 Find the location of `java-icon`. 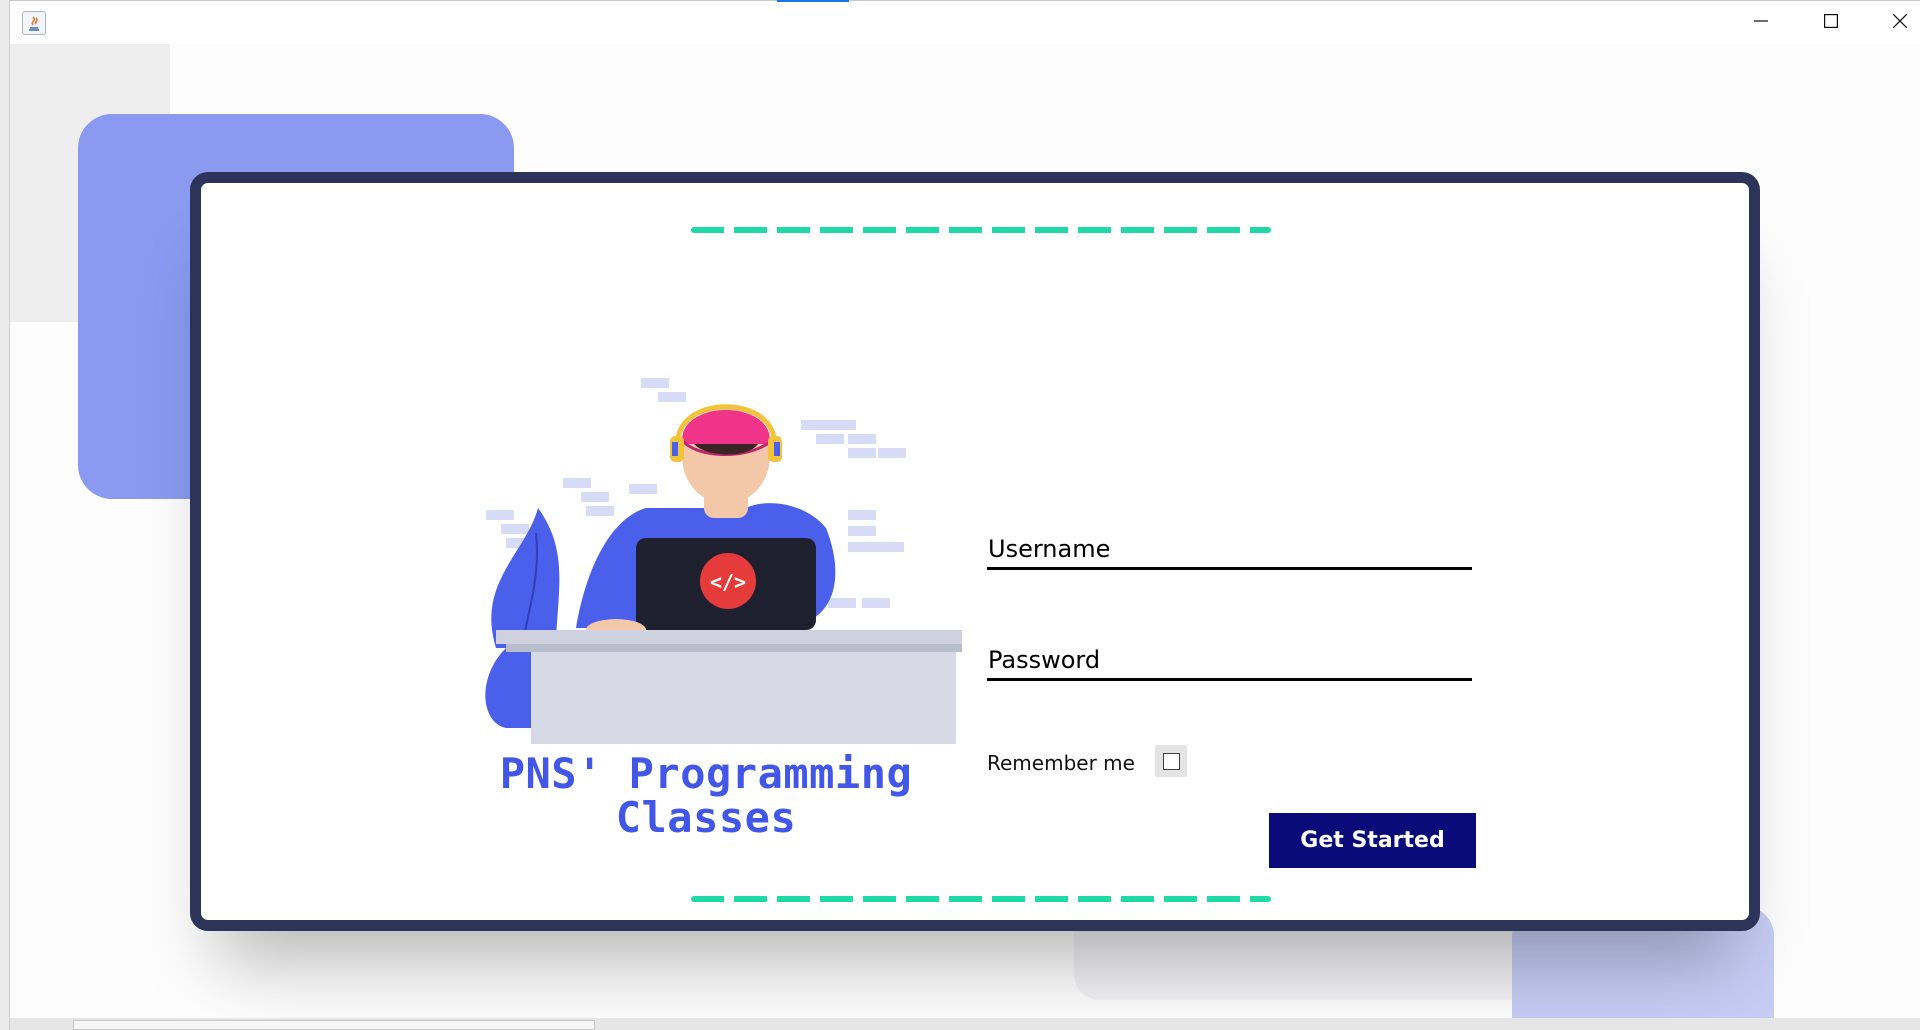

java-icon is located at coordinates (34, 23).